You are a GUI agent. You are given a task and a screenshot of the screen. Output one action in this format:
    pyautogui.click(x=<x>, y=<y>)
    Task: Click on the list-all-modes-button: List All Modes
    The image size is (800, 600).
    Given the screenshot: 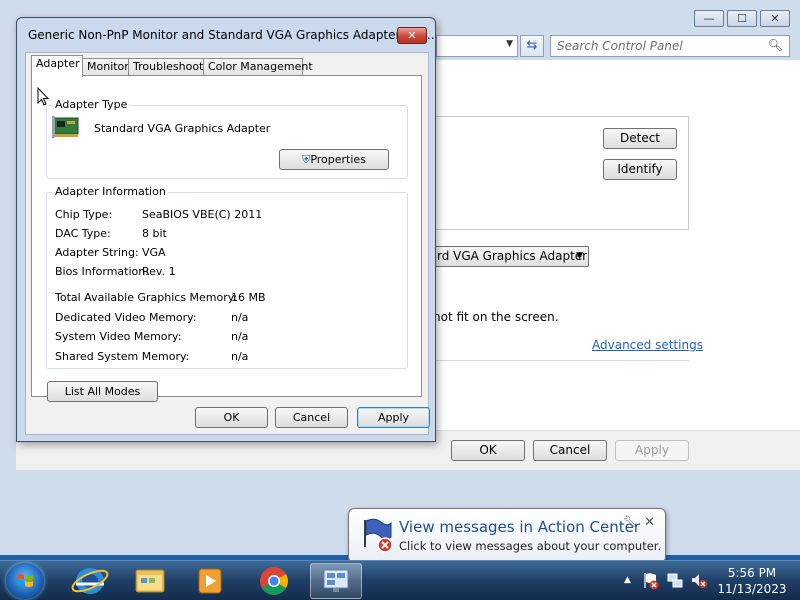 What is the action you would take?
    pyautogui.click(x=102, y=391)
    